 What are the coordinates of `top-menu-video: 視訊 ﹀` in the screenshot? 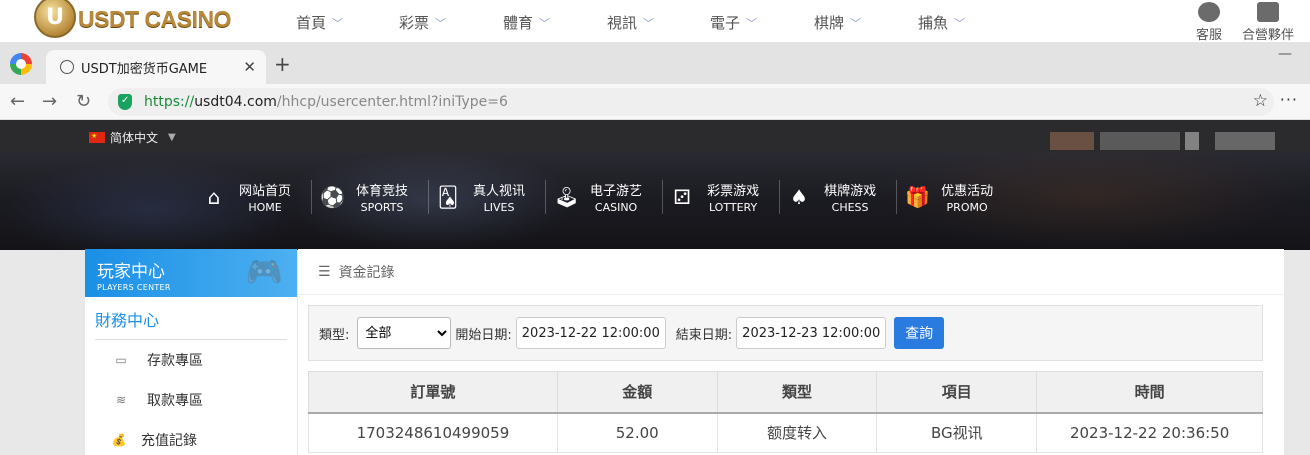 It's located at (658, 21).